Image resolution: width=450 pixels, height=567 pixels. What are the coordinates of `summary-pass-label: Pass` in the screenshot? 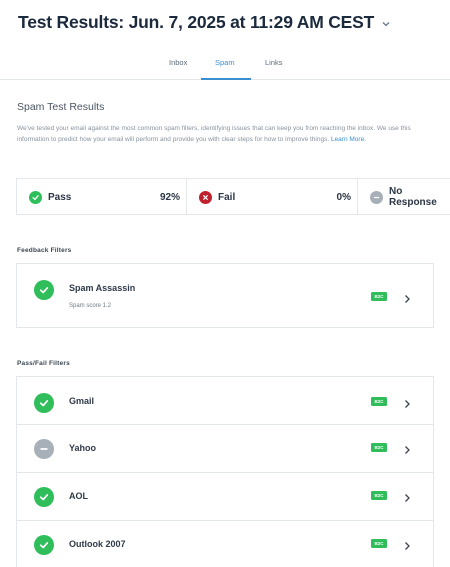 It's located at (60, 197).